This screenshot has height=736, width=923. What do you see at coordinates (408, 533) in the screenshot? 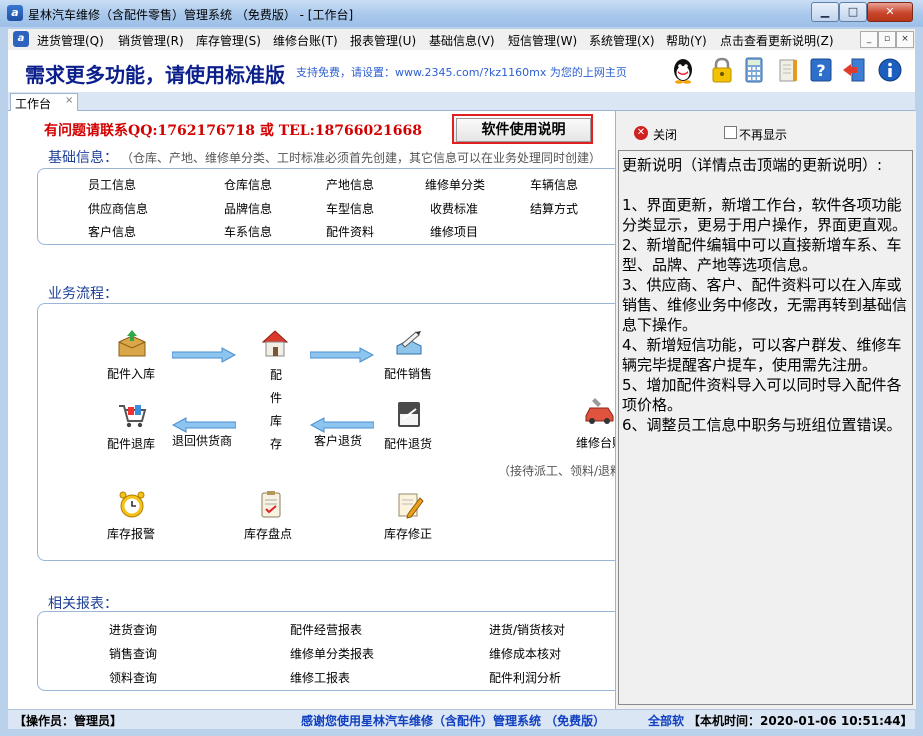
I see `stock-adjust-label: 库存修正` at bounding box center [408, 533].